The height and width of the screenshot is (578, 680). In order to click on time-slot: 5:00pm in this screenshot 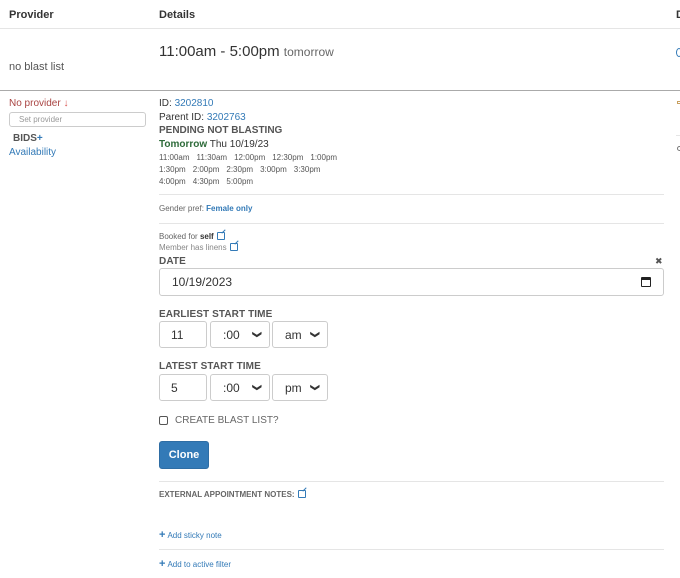, I will do `click(240, 181)`.